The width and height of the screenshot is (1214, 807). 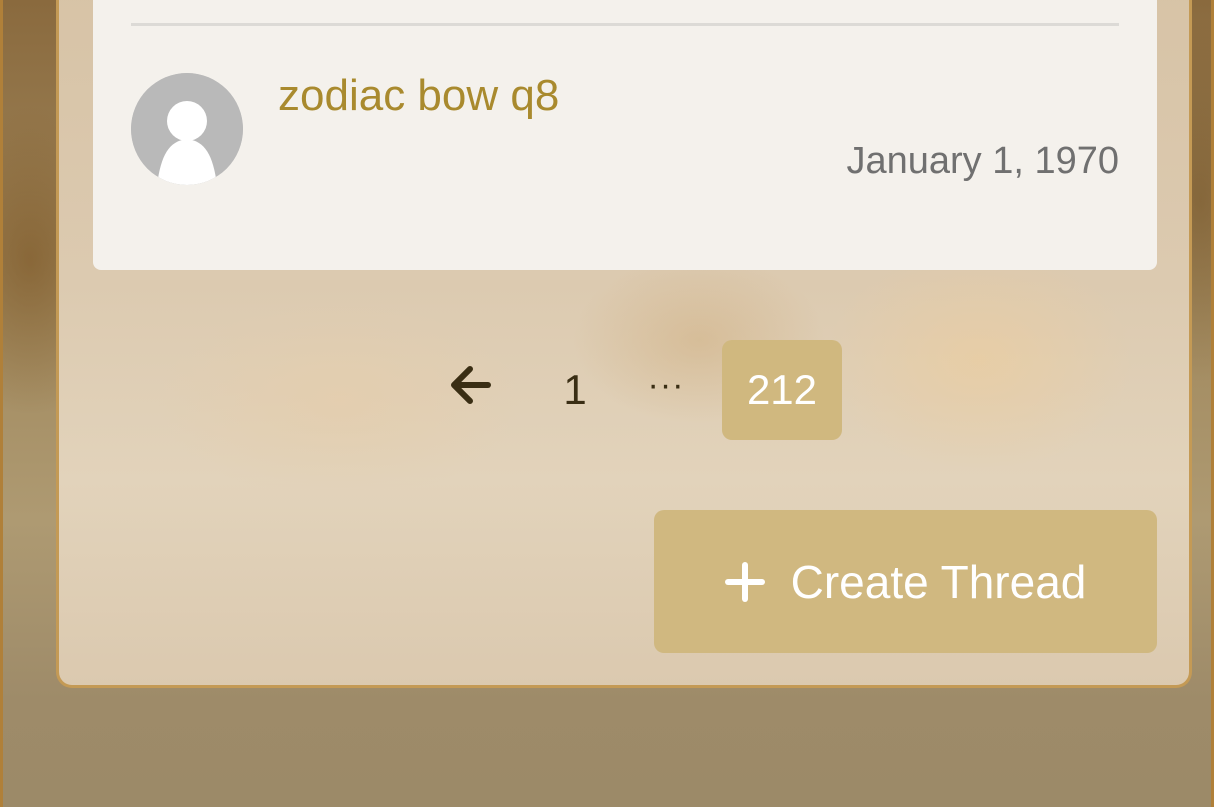 What do you see at coordinates (982, 161) in the screenshot?
I see `thread-date: January 1, 1970` at bounding box center [982, 161].